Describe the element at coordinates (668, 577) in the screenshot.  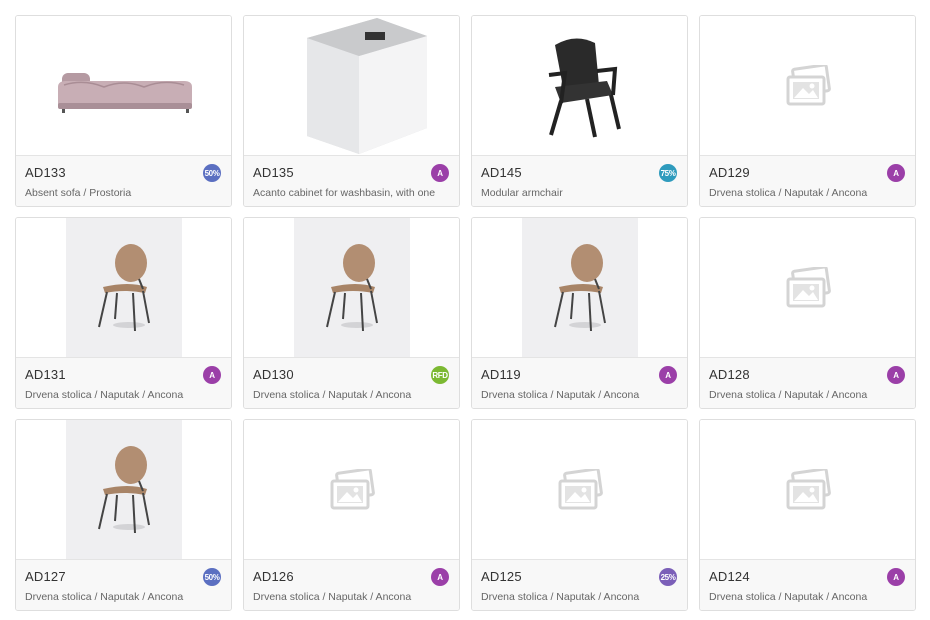
I see `status-badge: 25%` at that location.